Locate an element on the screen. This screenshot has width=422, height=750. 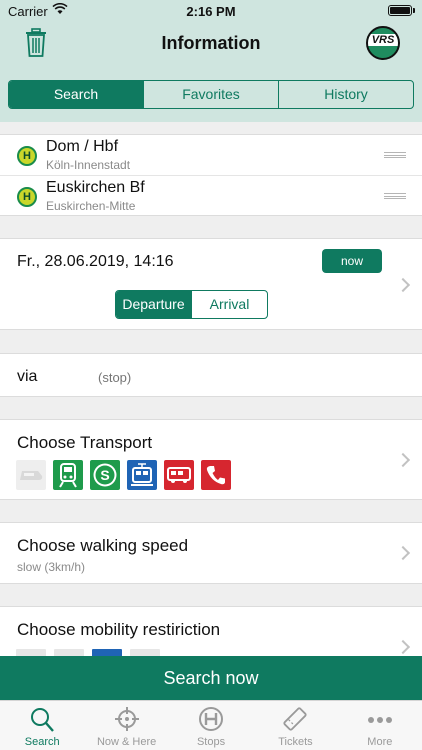
vrs-logo: VRS is located at coordinates (383, 43).